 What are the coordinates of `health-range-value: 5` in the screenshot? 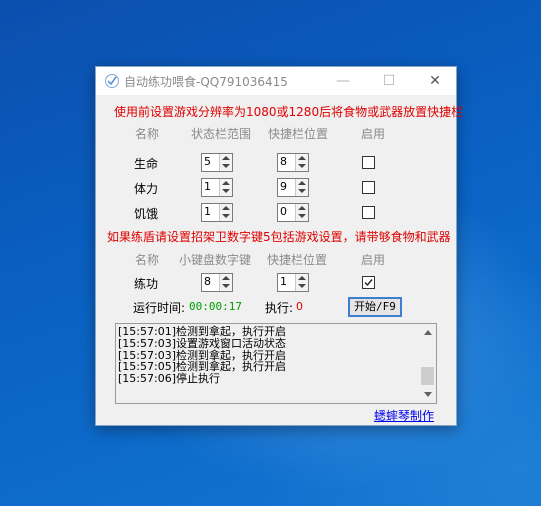 It's located at (207, 161).